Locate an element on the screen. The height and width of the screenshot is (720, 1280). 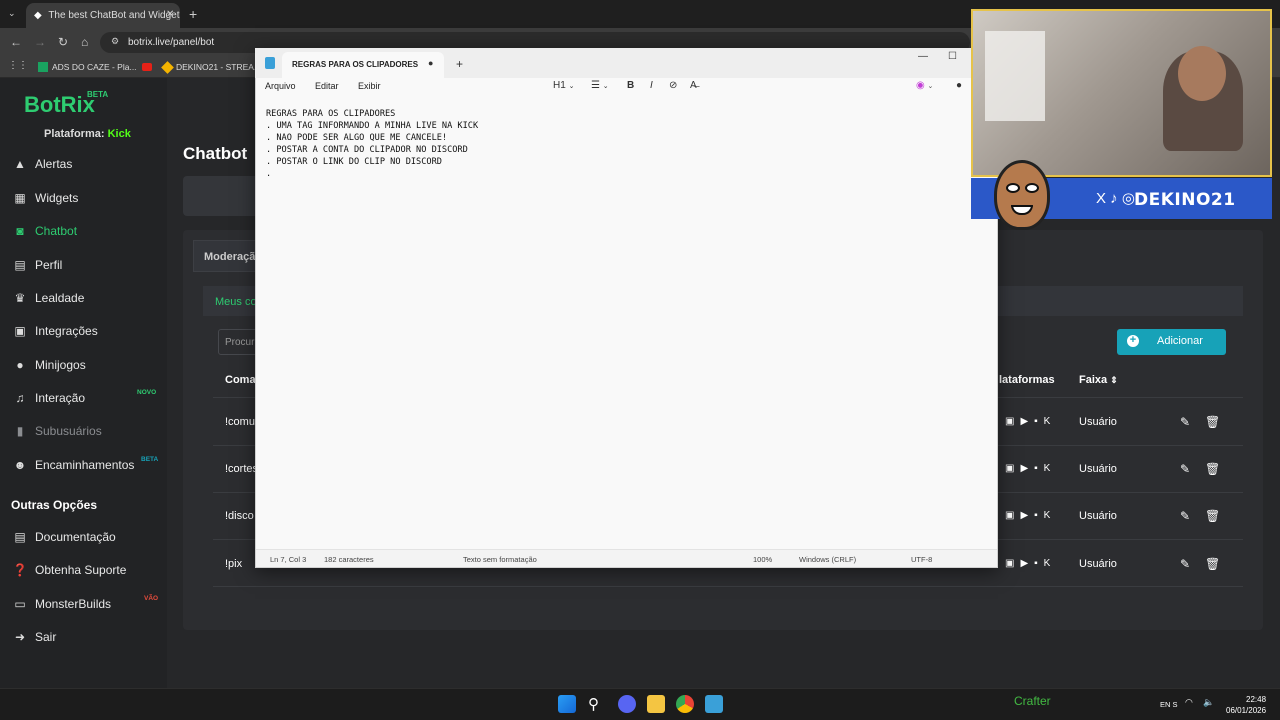
tab-close-icon: ✕ is located at coordinates (170, 14).